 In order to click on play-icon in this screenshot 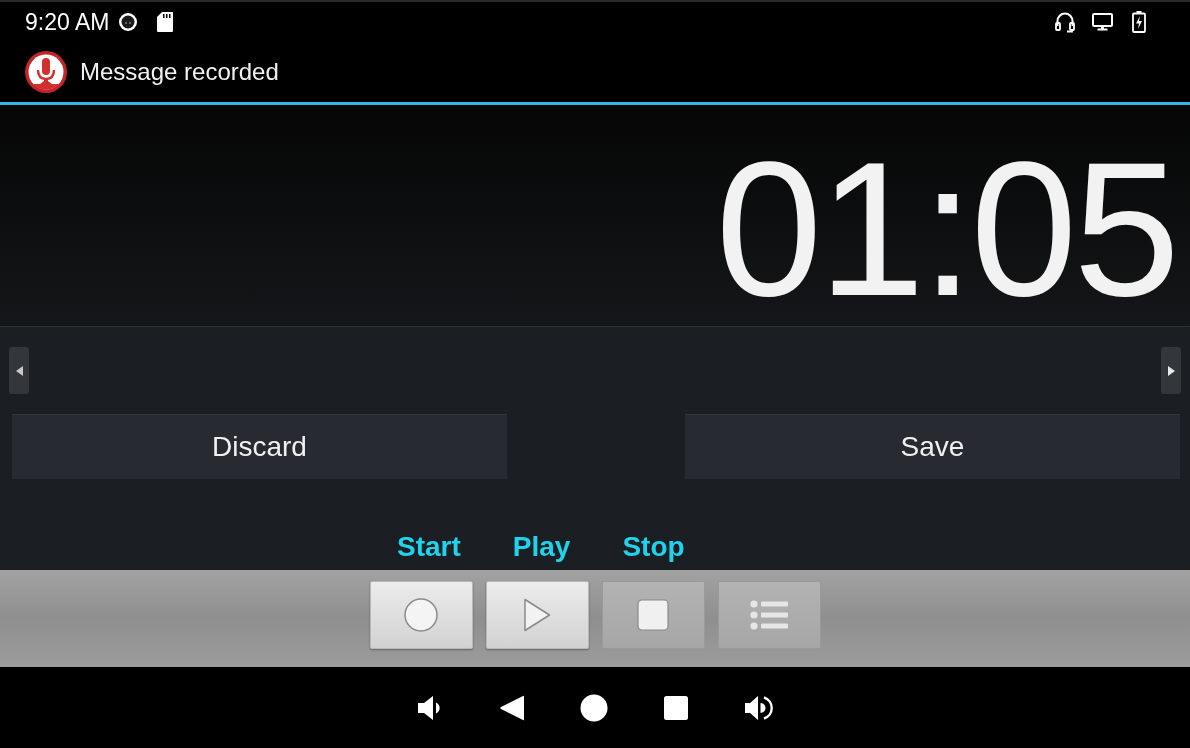, I will do `click(537, 615)`.